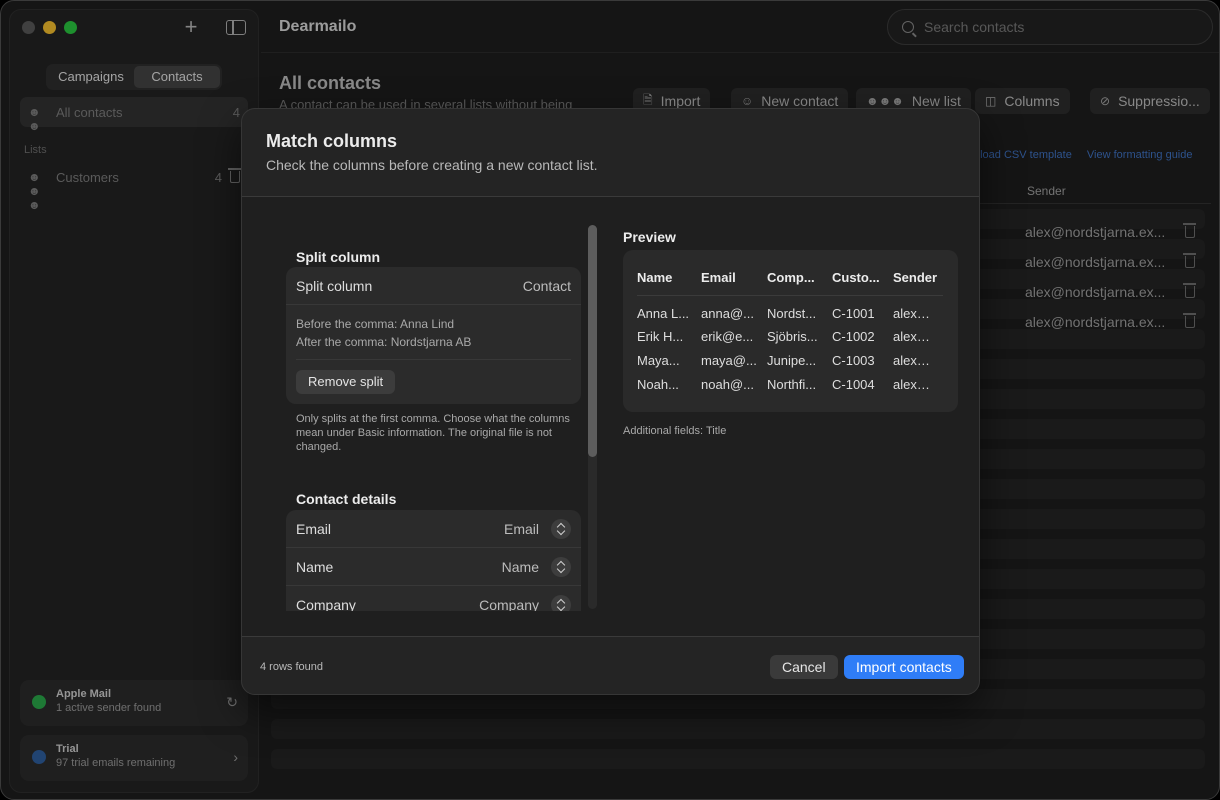  I want to click on contact-details-heading: Contact details, so click(346, 499).